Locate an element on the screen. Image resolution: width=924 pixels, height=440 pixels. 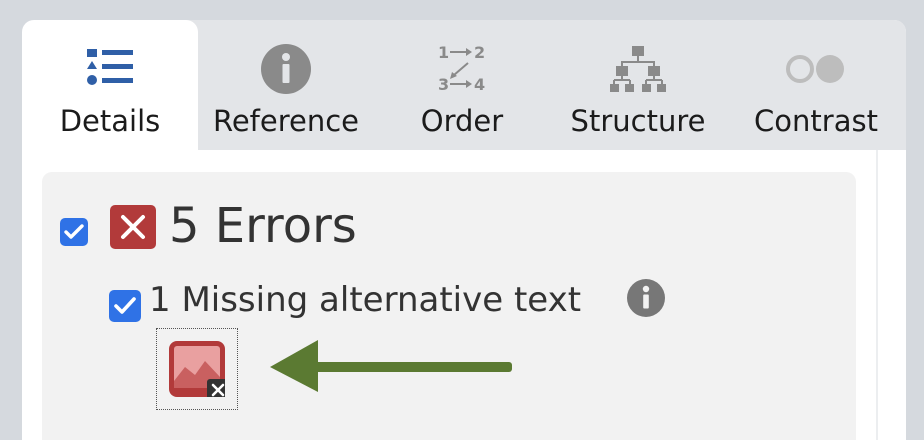
details-list-icon is located at coordinates (110, 69).